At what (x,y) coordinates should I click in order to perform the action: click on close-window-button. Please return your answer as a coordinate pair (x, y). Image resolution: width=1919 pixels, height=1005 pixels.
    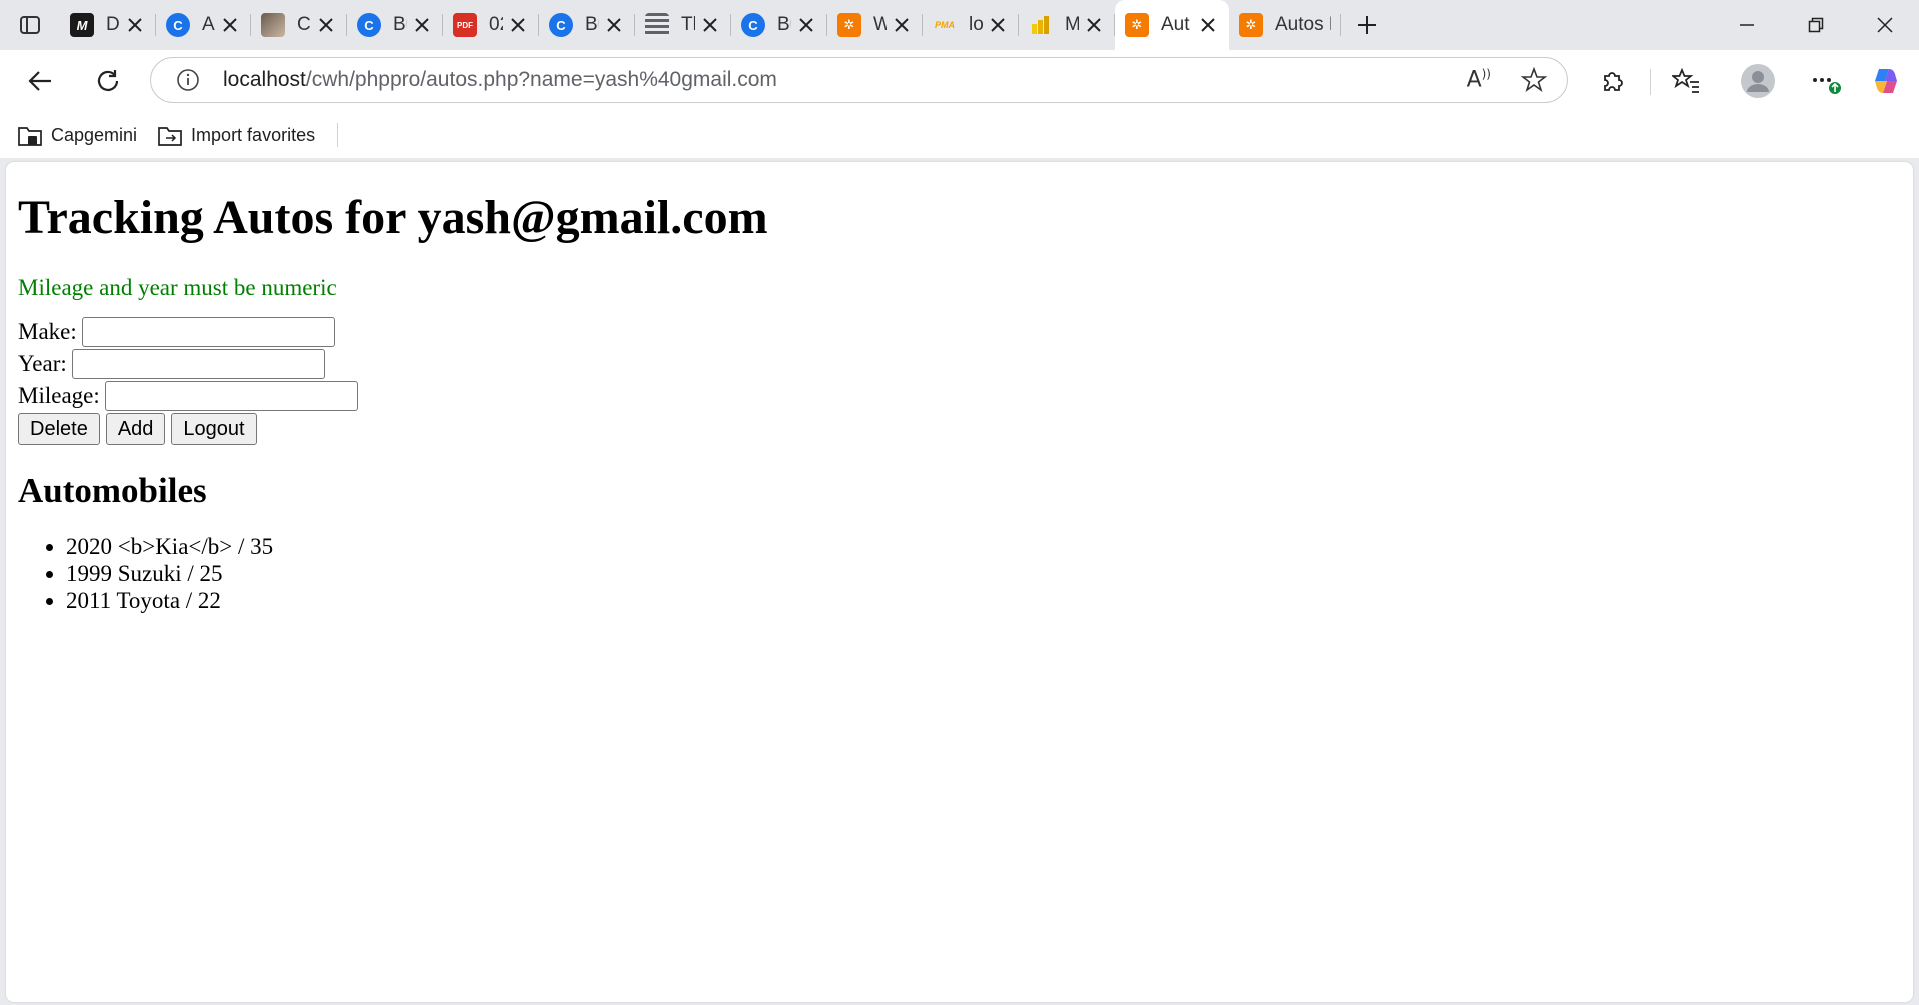
    Looking at the image, I should click on (1884, 25).